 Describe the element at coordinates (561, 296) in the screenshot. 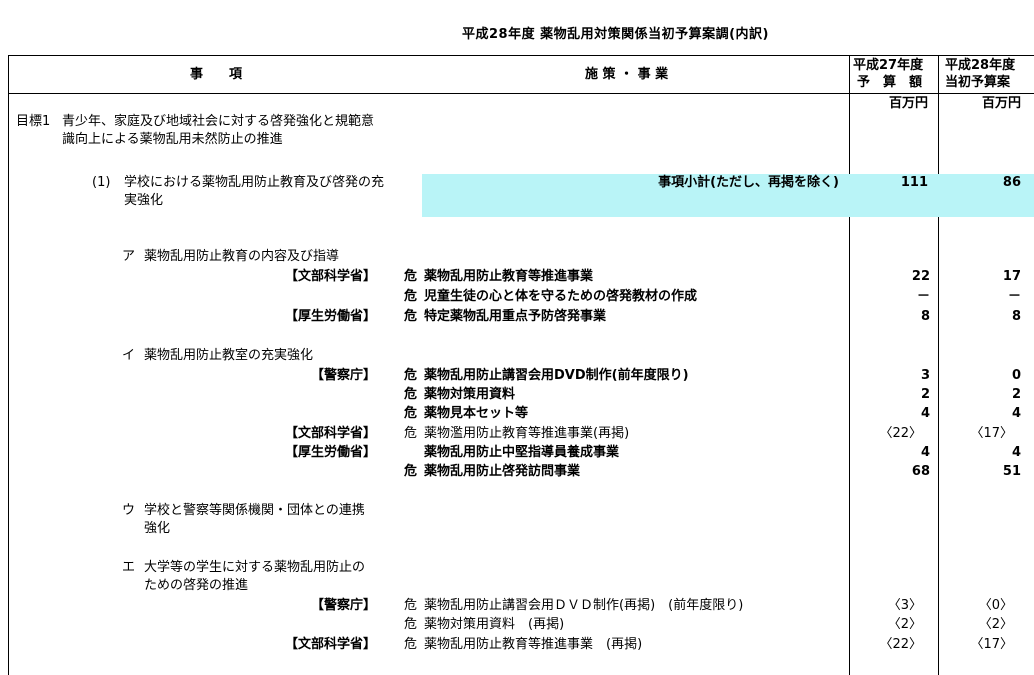

I see `measure-name: 児童生徒の心と体を守るための啓発教材の作成` at that location.